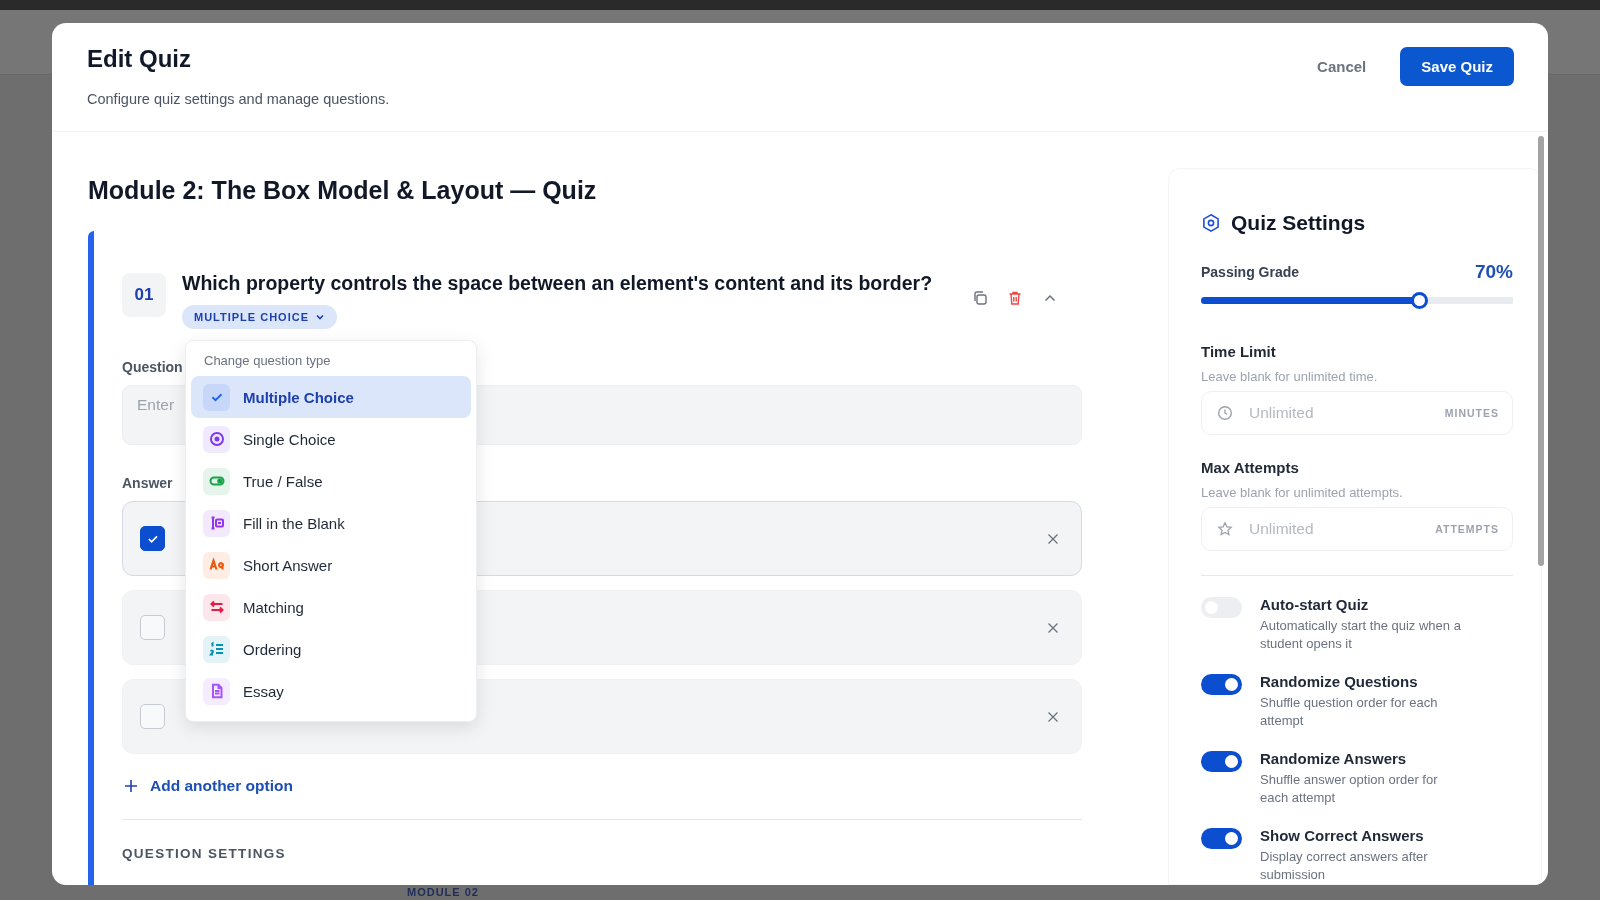 This screenshot has height=900, width=1600. Describe the element at coordinates (1349, 712) in the screenshot. I see `toggle-description: Shuffle question order for each attempt` at that location.